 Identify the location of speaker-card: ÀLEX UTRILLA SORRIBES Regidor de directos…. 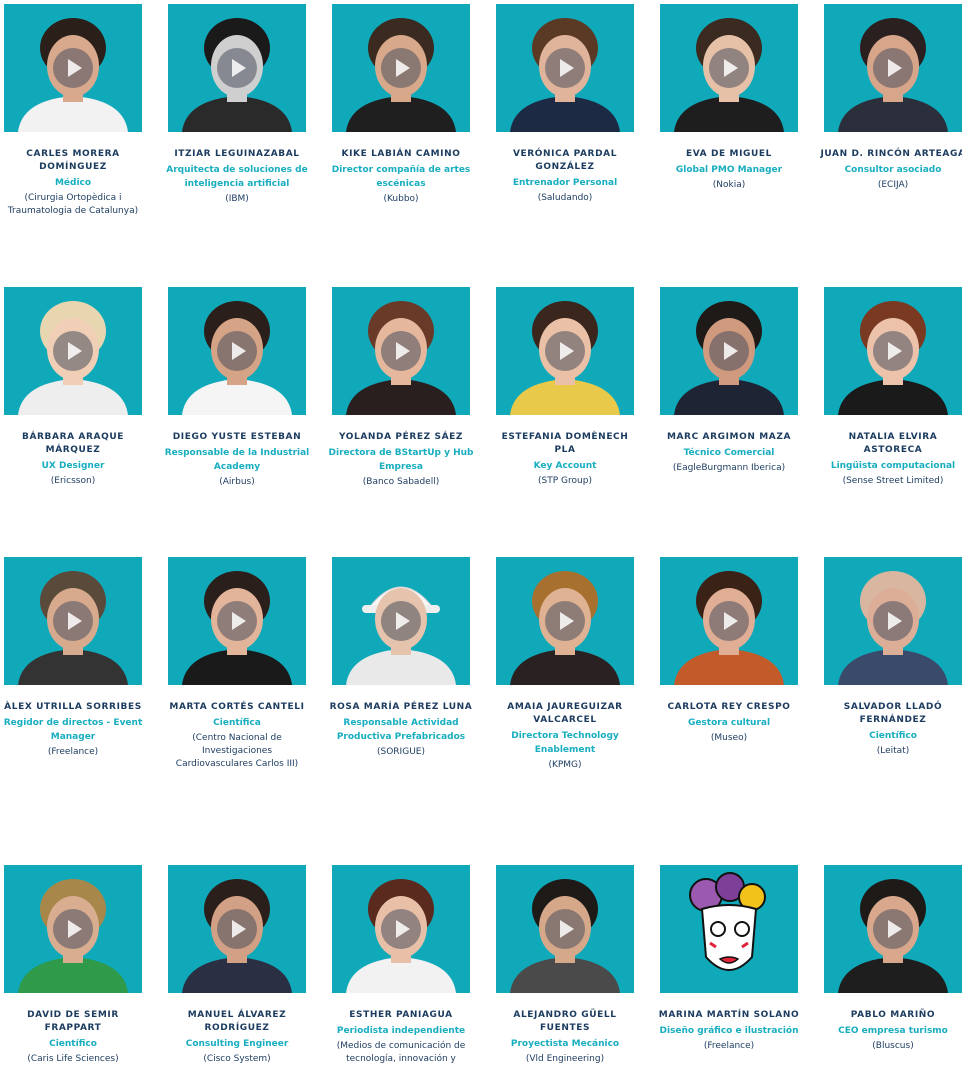
(74, 658).